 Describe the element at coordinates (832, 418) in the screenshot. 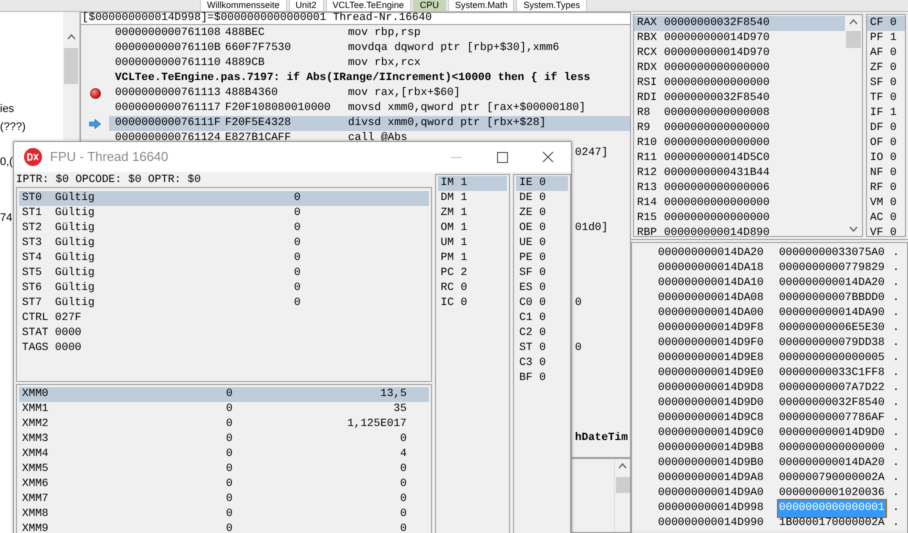

I see `stack-value: 00000000007786AF` at that location.